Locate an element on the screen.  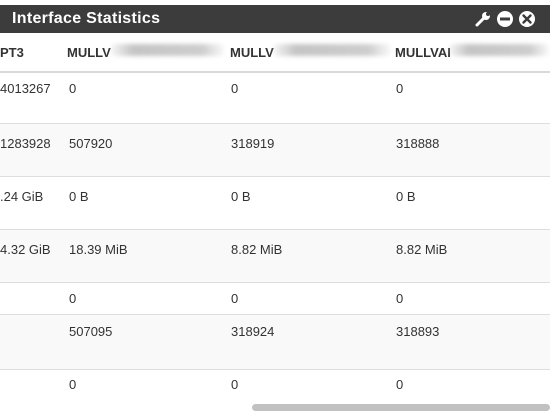
table-cell: 1283928 is located at coordinates (25, 143).